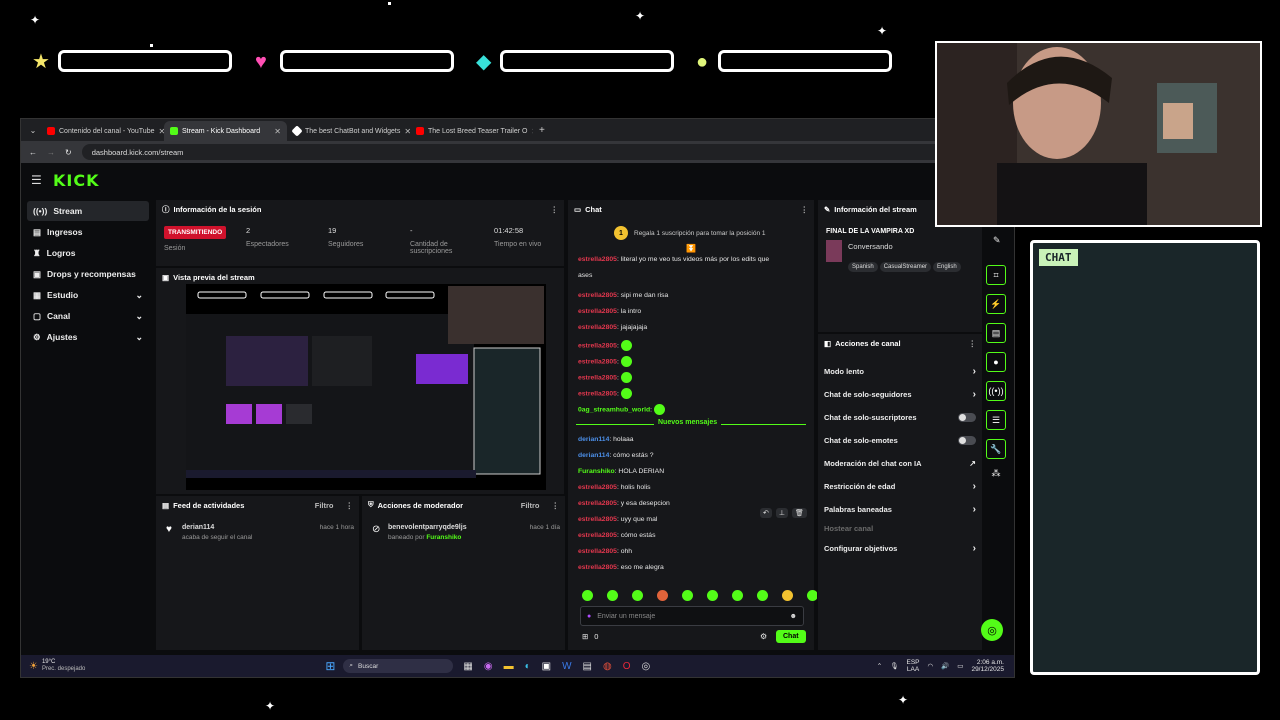 This screenshot has height=720, width=1280. What do you see at coordinates (33, 152) in the screenshot?
I see `back-icon: ←` at bounding box center [33, 152].